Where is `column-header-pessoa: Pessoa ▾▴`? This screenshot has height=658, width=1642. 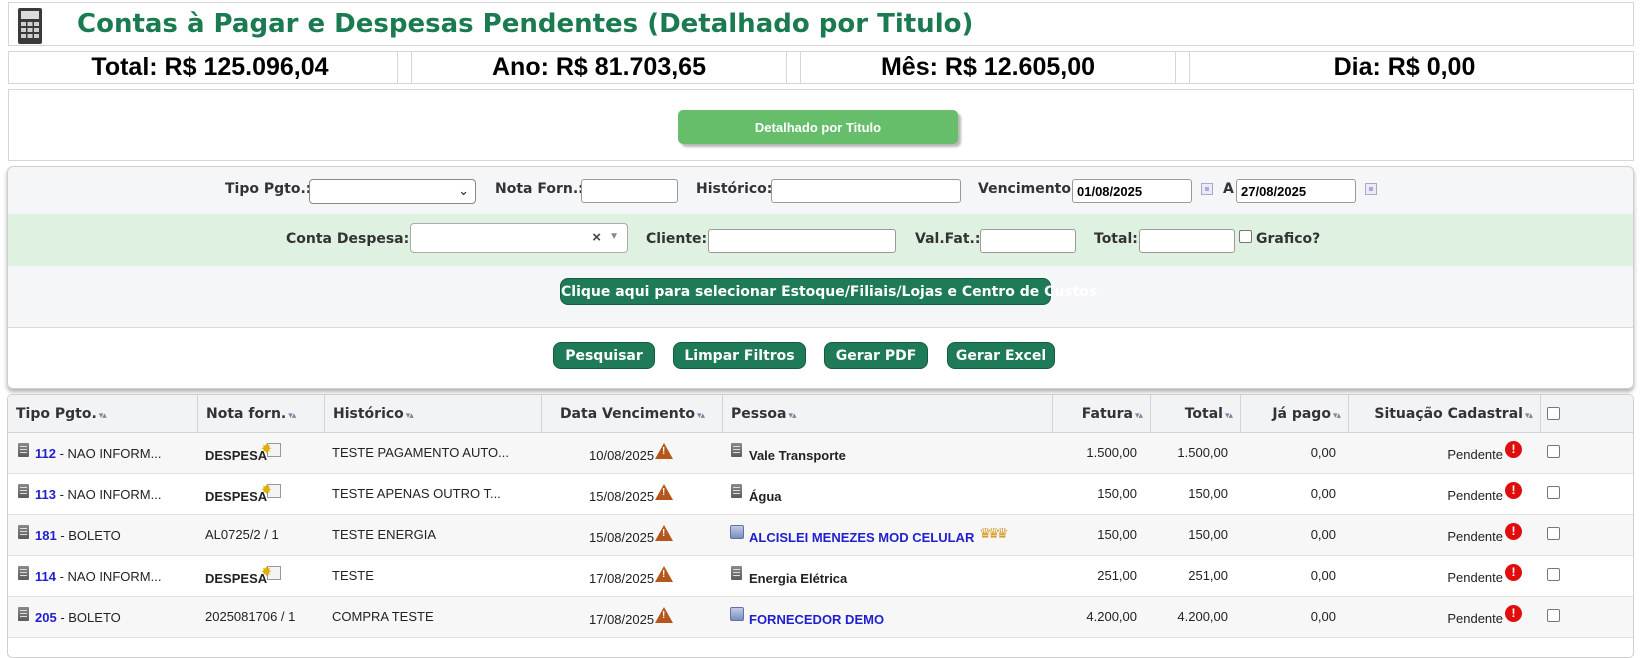
column-header-pessoa: Pessoa ▾▴ is located at coordinates (888, 414).